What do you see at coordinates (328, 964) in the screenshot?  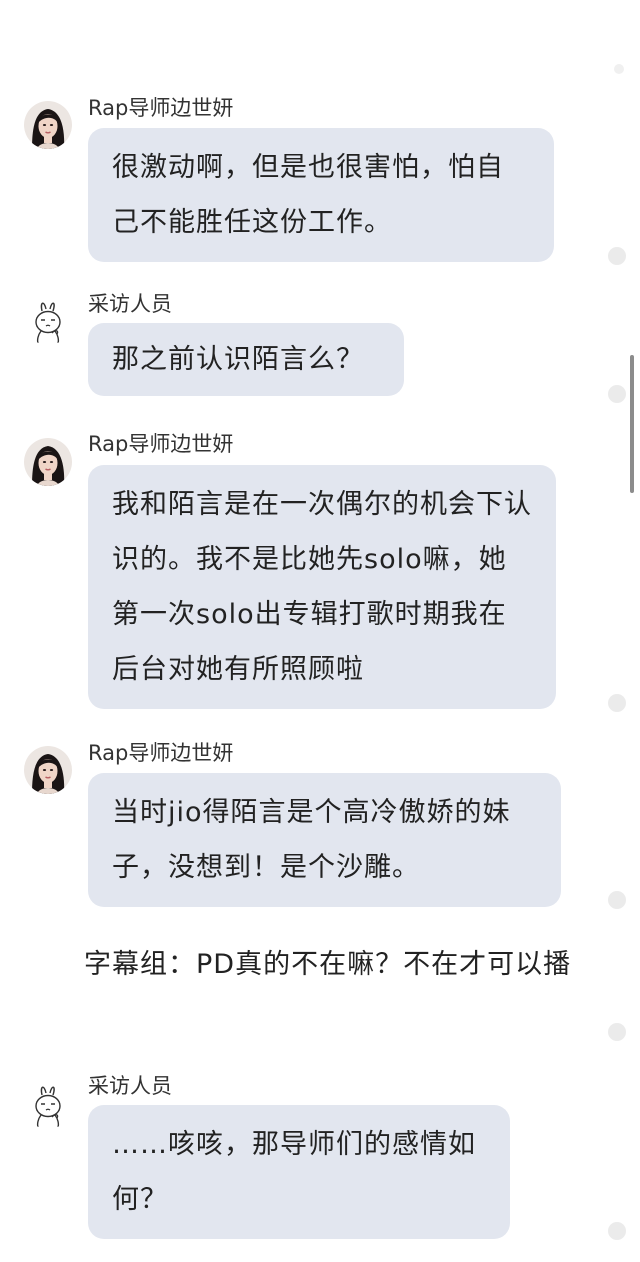 I see `narration-text: 字幕组：PD真的不在嘛？不在才可以播` at bounding box center [328, 964].